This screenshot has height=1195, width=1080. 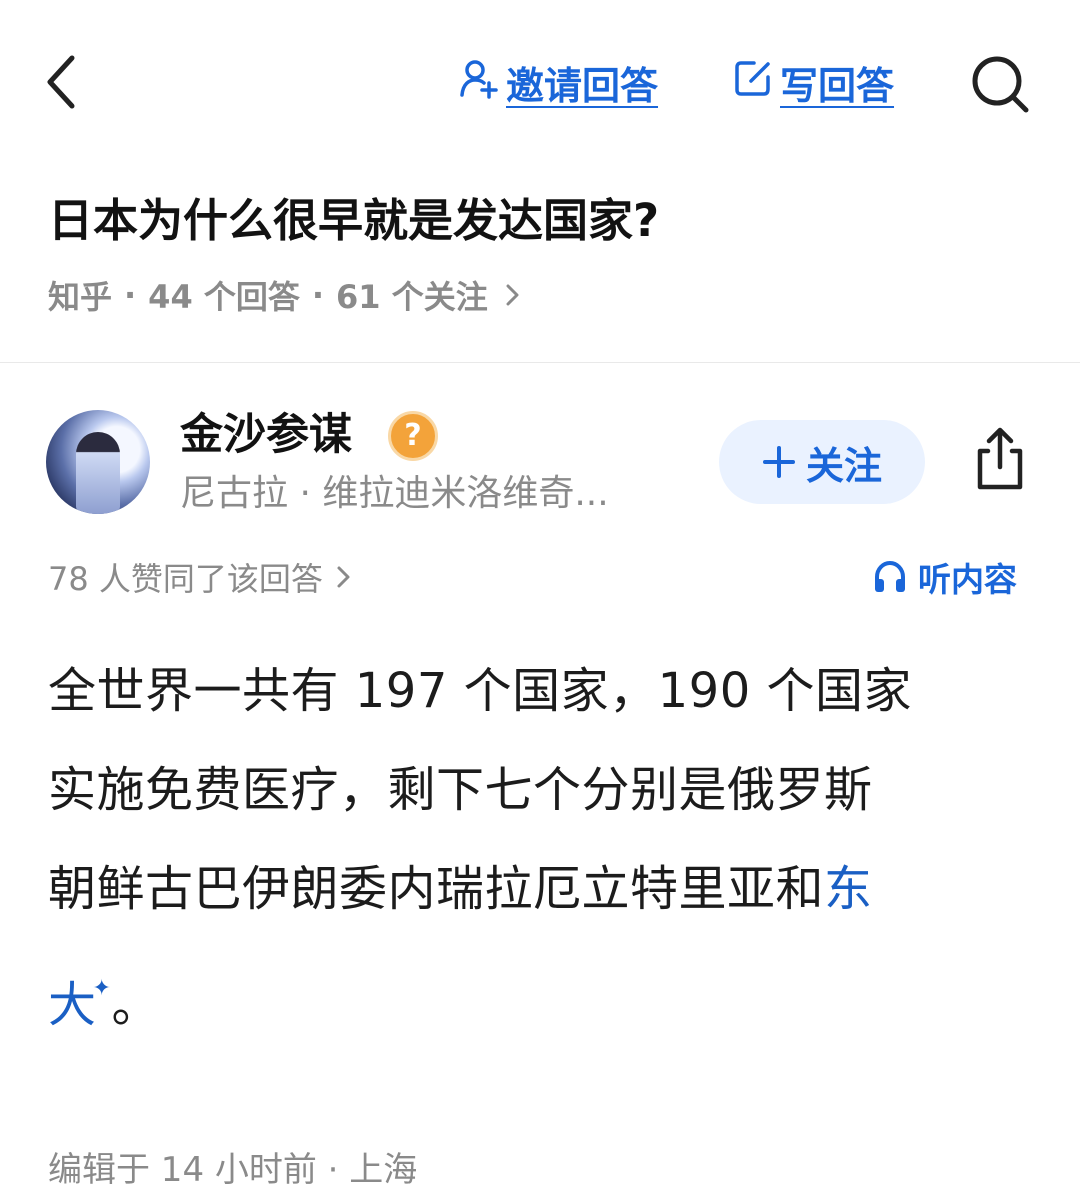 I want to click on invite-answer-label: 邀请回答, so click(x=582, y=86).